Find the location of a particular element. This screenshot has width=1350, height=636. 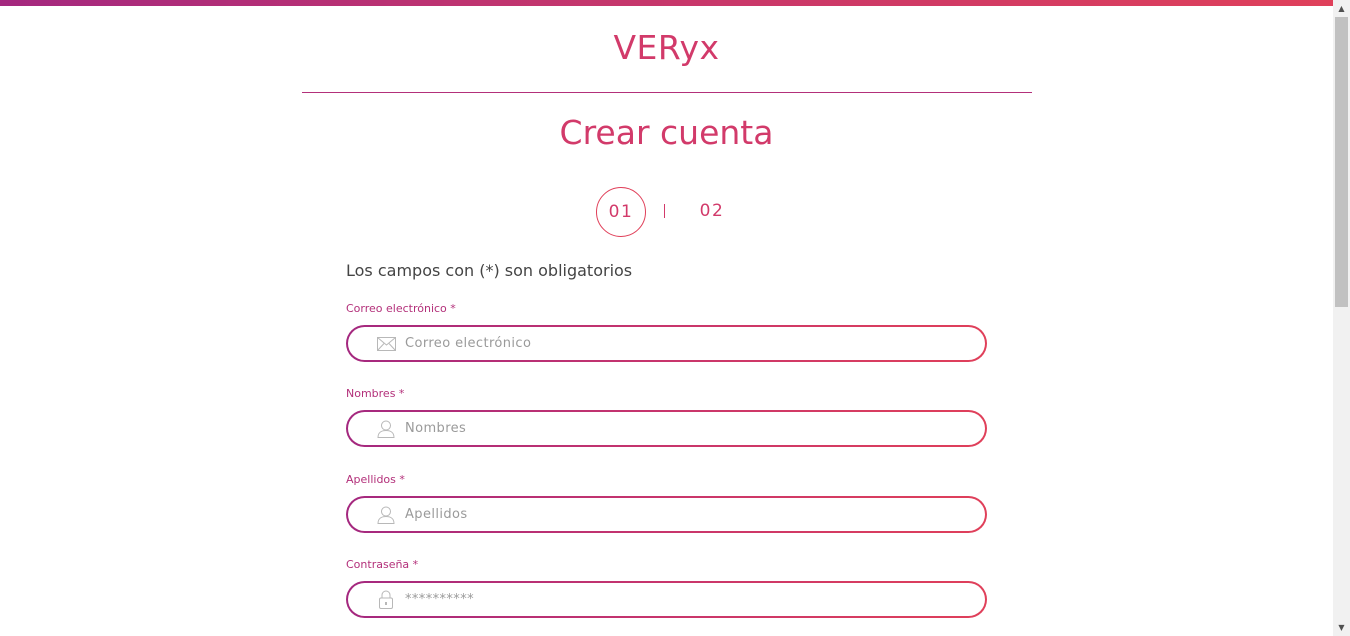

lock-icon is located at coordinates (386, 600).